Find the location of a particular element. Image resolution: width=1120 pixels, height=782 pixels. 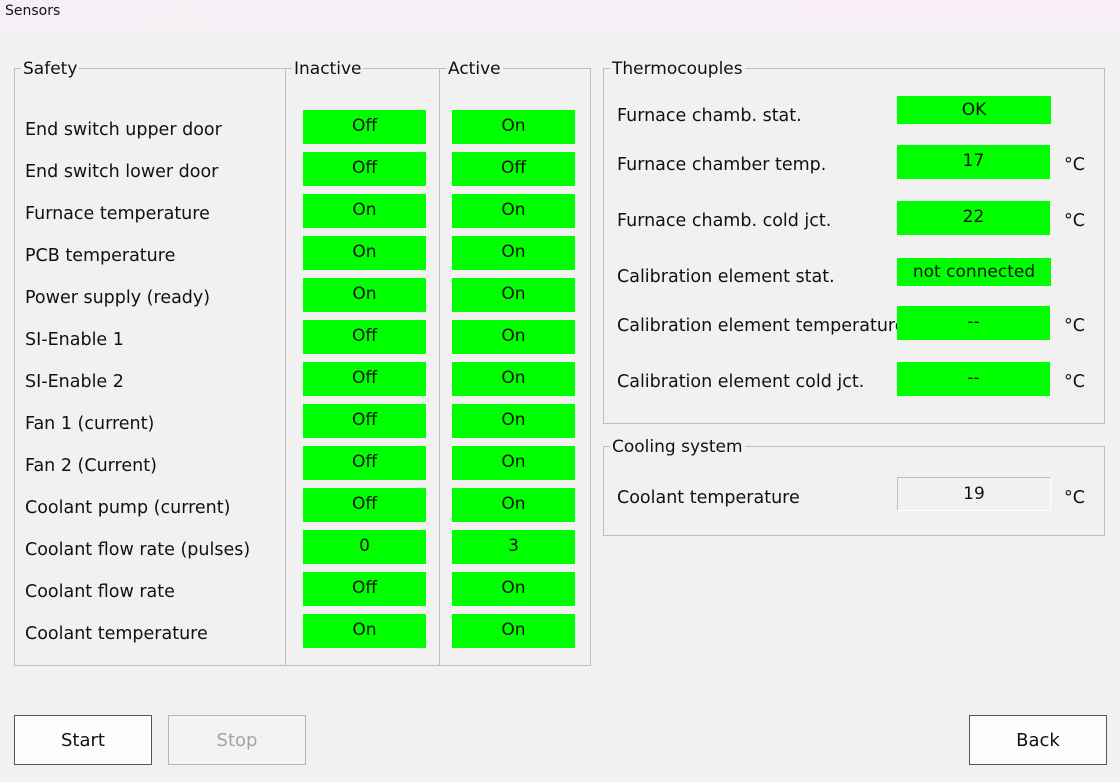

safety-active-value: 3 is located at coordinates (513, 547).